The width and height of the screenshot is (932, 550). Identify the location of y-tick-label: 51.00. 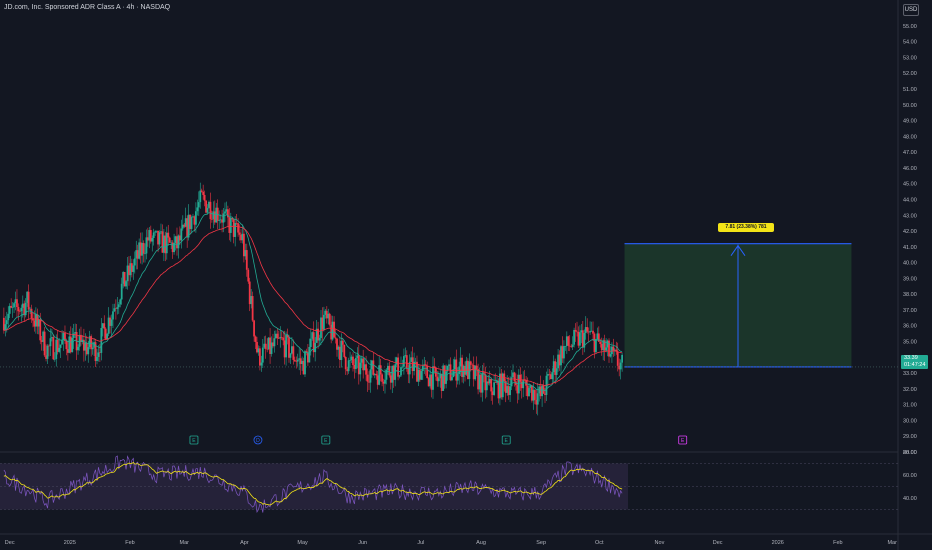
(910, 90).